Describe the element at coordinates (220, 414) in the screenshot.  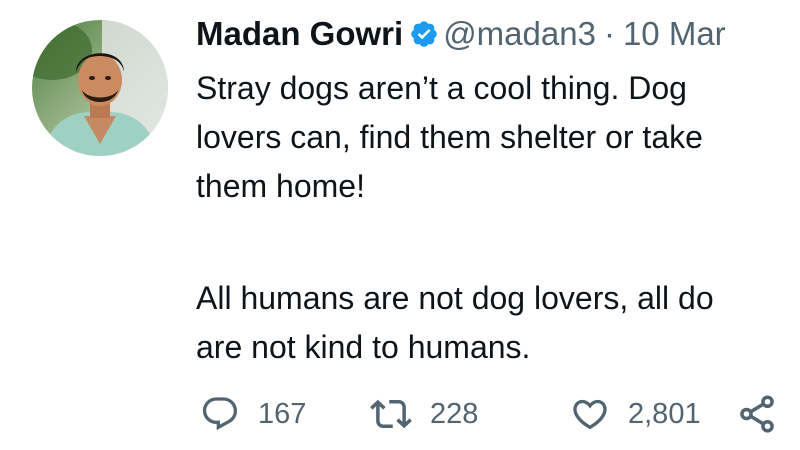
I see `reply-icon` at that location.